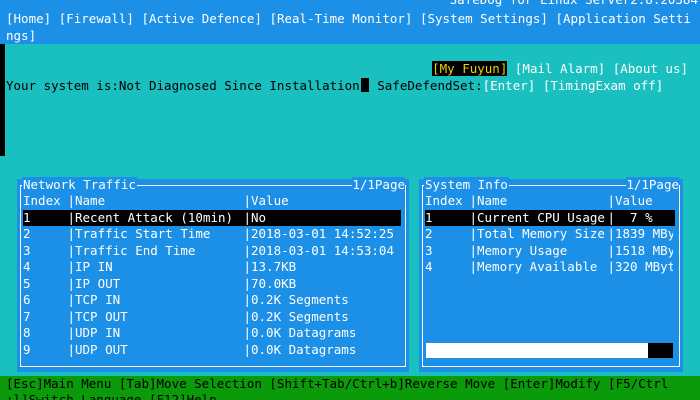  I want to click on top-links: [My Fuyun] [Mail Alarm] [About us], so click(560, 69).